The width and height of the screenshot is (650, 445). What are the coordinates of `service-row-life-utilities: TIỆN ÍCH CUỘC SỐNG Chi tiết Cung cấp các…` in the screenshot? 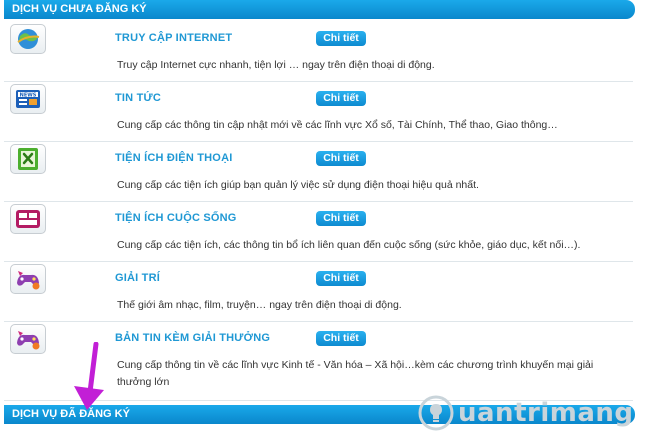 It's located at (318, 232).